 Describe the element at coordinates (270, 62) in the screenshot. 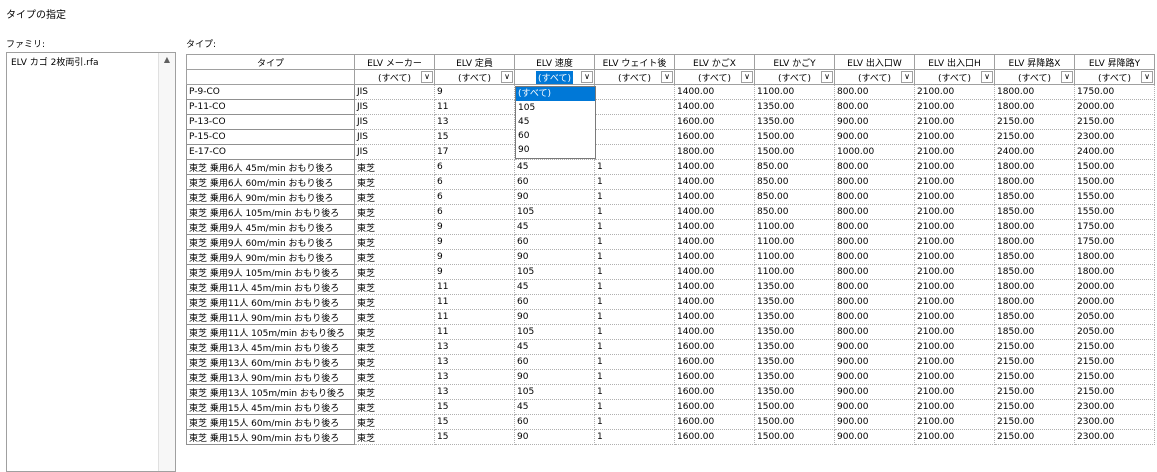

I see `column-header: タイプ` at that location.